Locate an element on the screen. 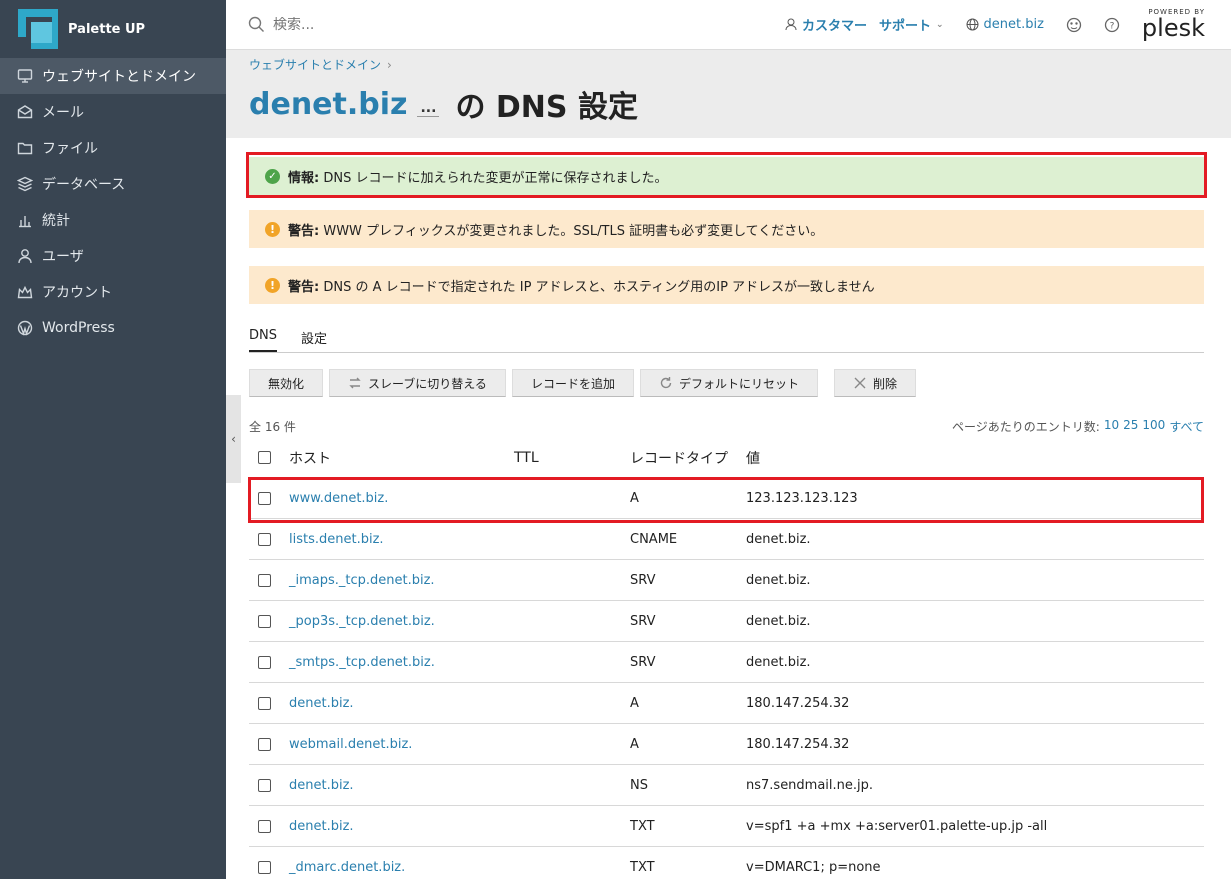 The height and width of the screenshot is (879, 1231). per-page-10: 10 is located at coordinates (1111, 426).